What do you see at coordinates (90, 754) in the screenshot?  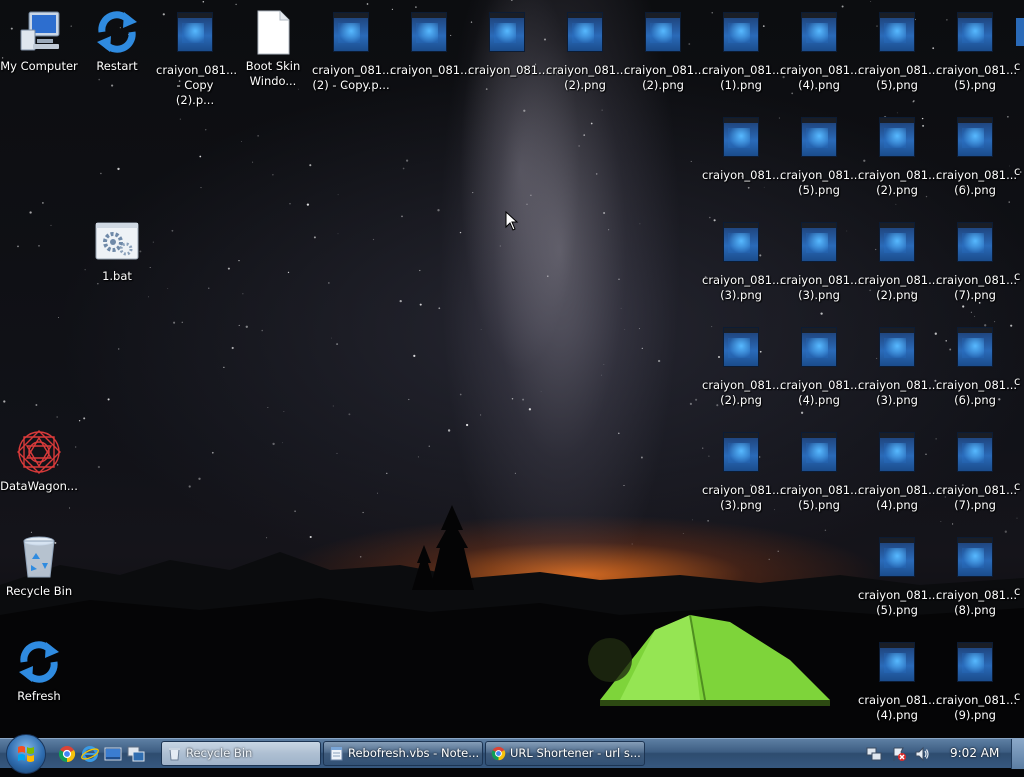 I see `internet-explorer-icon` at bounding box center [90, 754].